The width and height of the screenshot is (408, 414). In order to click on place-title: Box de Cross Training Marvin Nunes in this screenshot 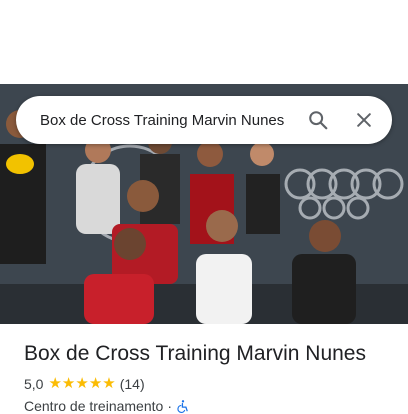, I will do `click(195, 353)`.